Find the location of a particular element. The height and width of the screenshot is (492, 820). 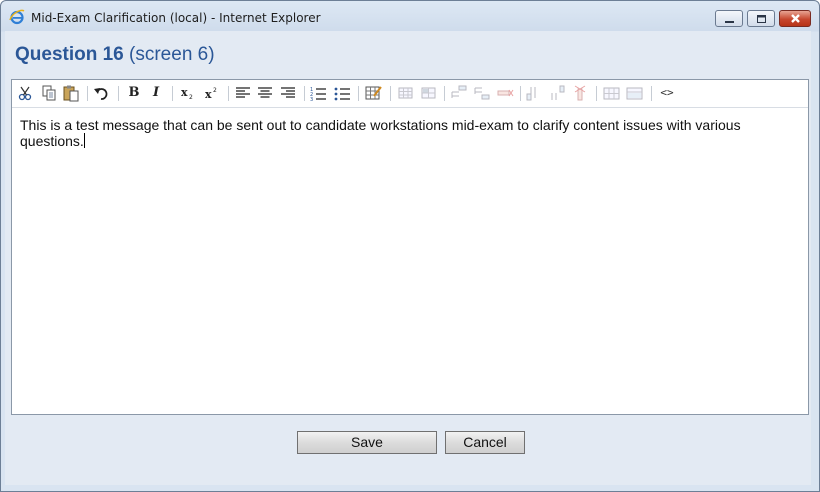

question-number: Question 16 is located at coordinates (69, 54).